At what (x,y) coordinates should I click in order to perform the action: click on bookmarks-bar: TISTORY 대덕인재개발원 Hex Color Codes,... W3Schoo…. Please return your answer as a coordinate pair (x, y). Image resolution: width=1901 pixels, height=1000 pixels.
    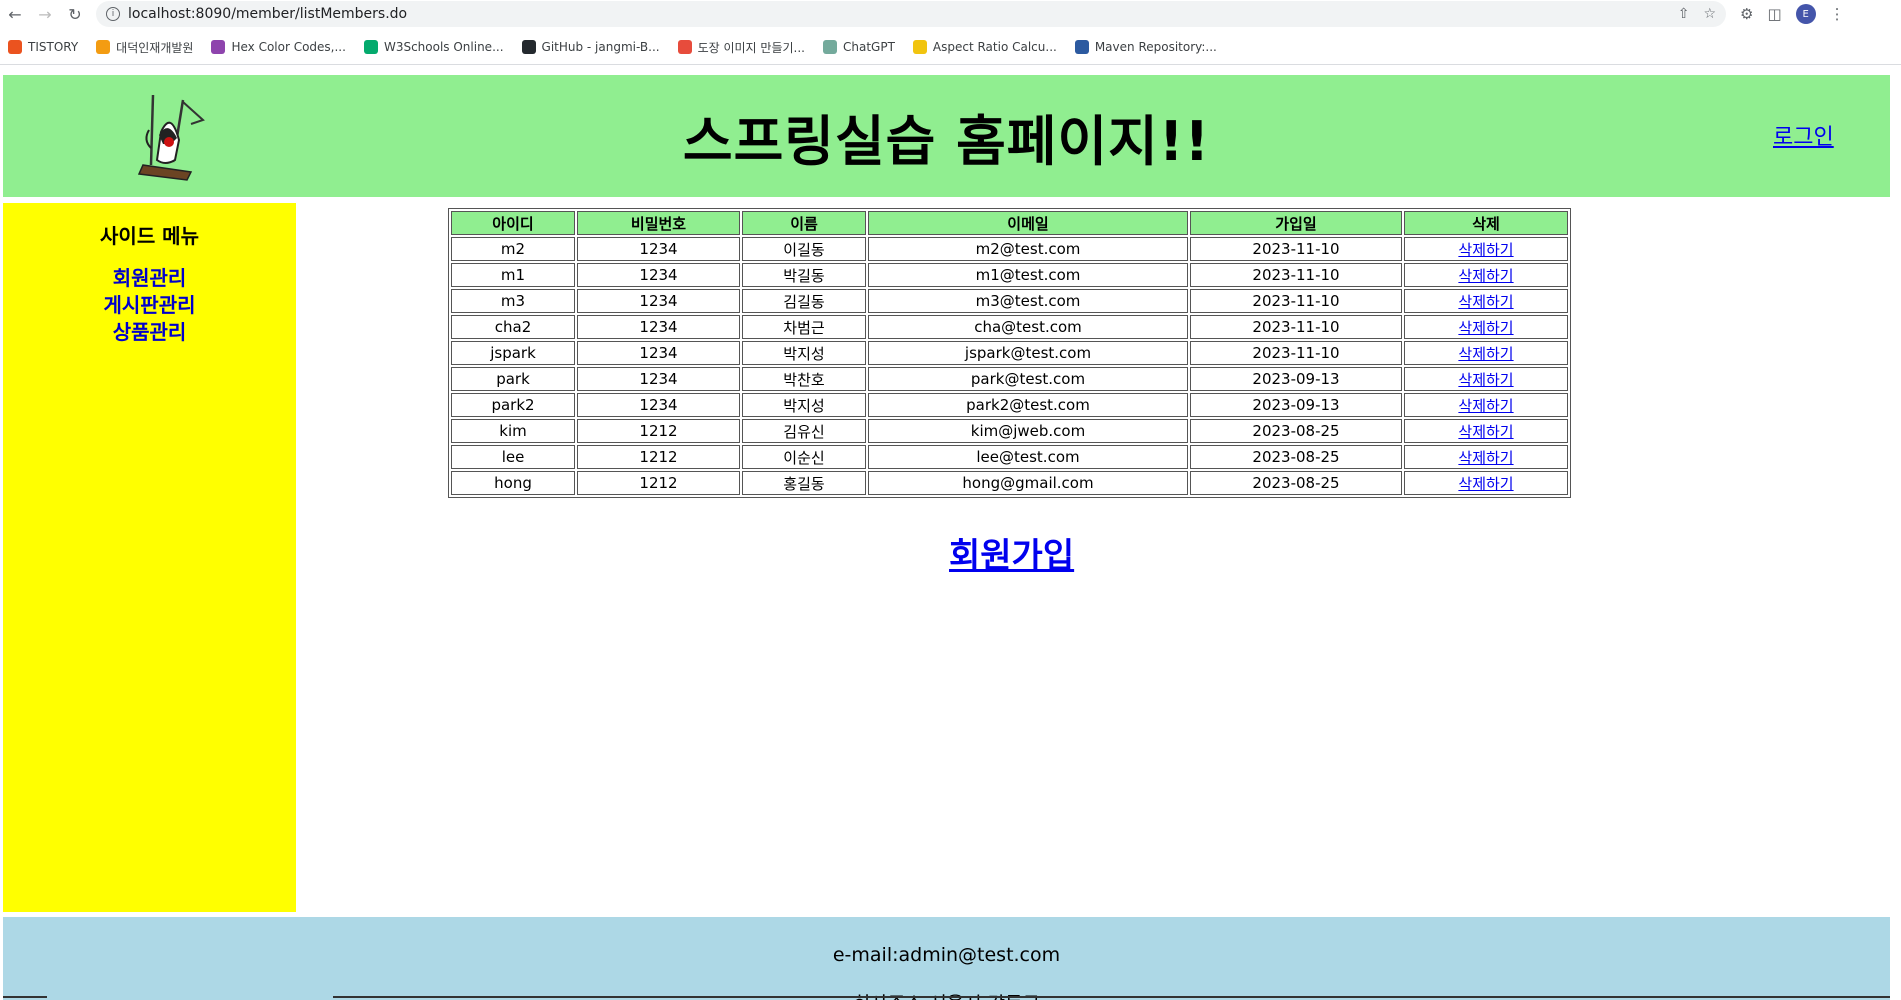
    Looking at the image, I should click on (608, 47).